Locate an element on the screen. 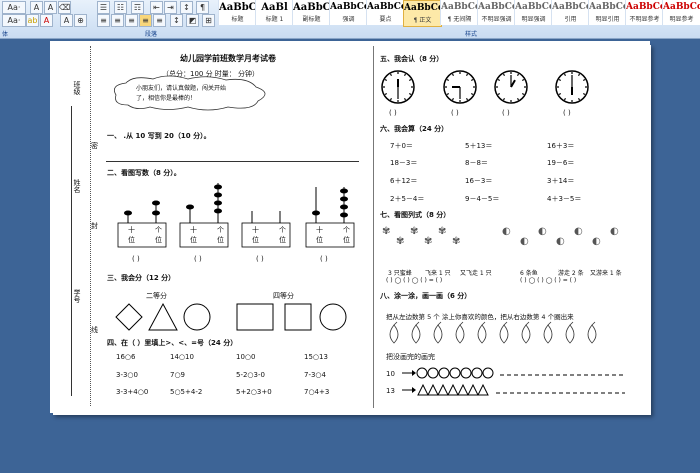 This screenshot has width=700, height=473. calc-item: 4＋3－5＝ is located at coordinates (564, 199).